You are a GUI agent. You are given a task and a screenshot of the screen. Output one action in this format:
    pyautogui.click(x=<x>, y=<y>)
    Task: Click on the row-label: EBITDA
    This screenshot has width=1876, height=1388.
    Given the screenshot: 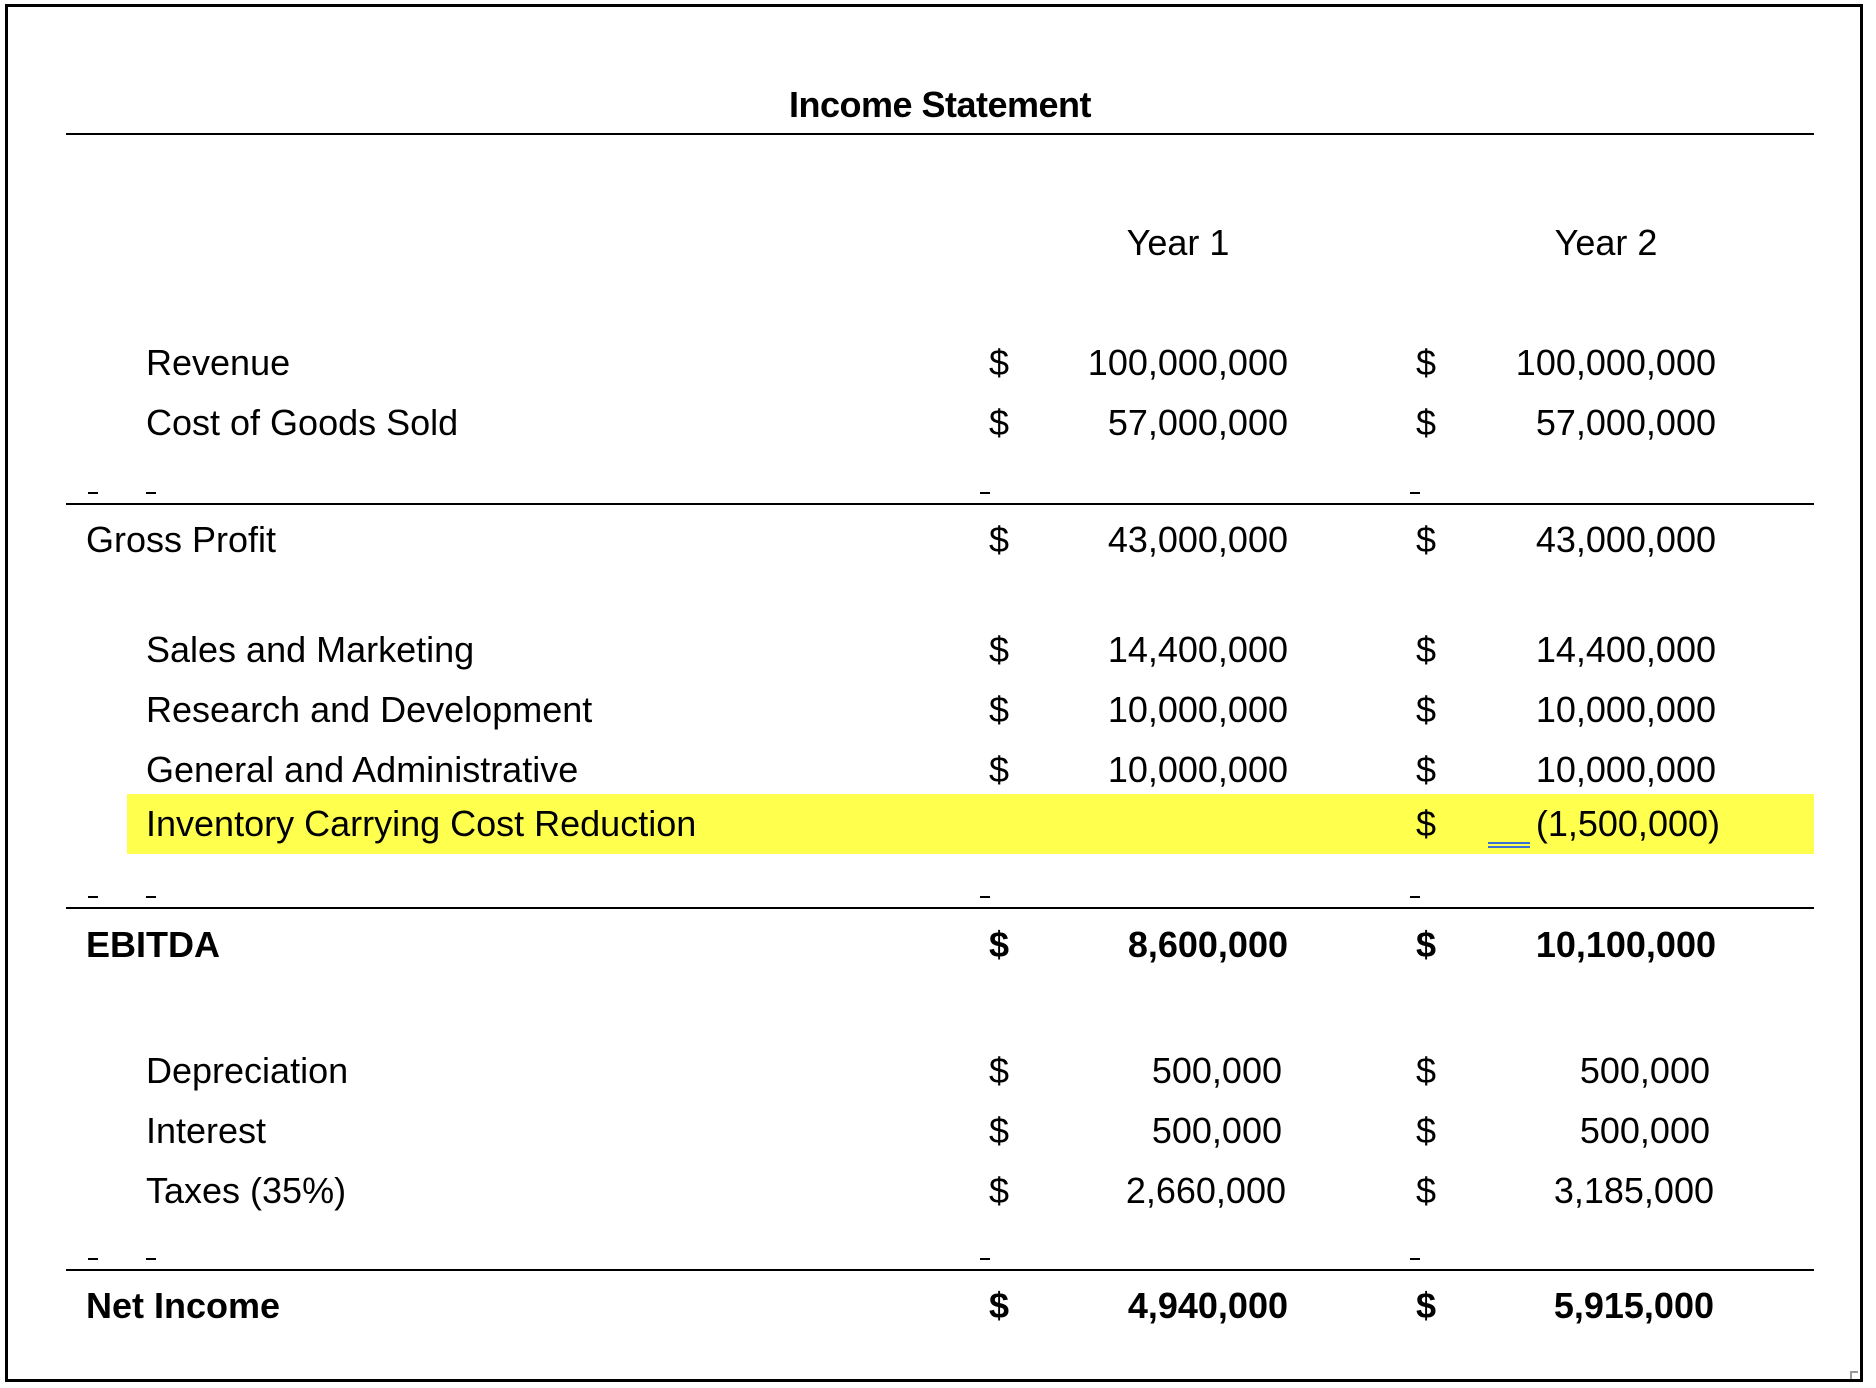 What is the action you would take?
    pyautogui.click(x=153, y=944)
    